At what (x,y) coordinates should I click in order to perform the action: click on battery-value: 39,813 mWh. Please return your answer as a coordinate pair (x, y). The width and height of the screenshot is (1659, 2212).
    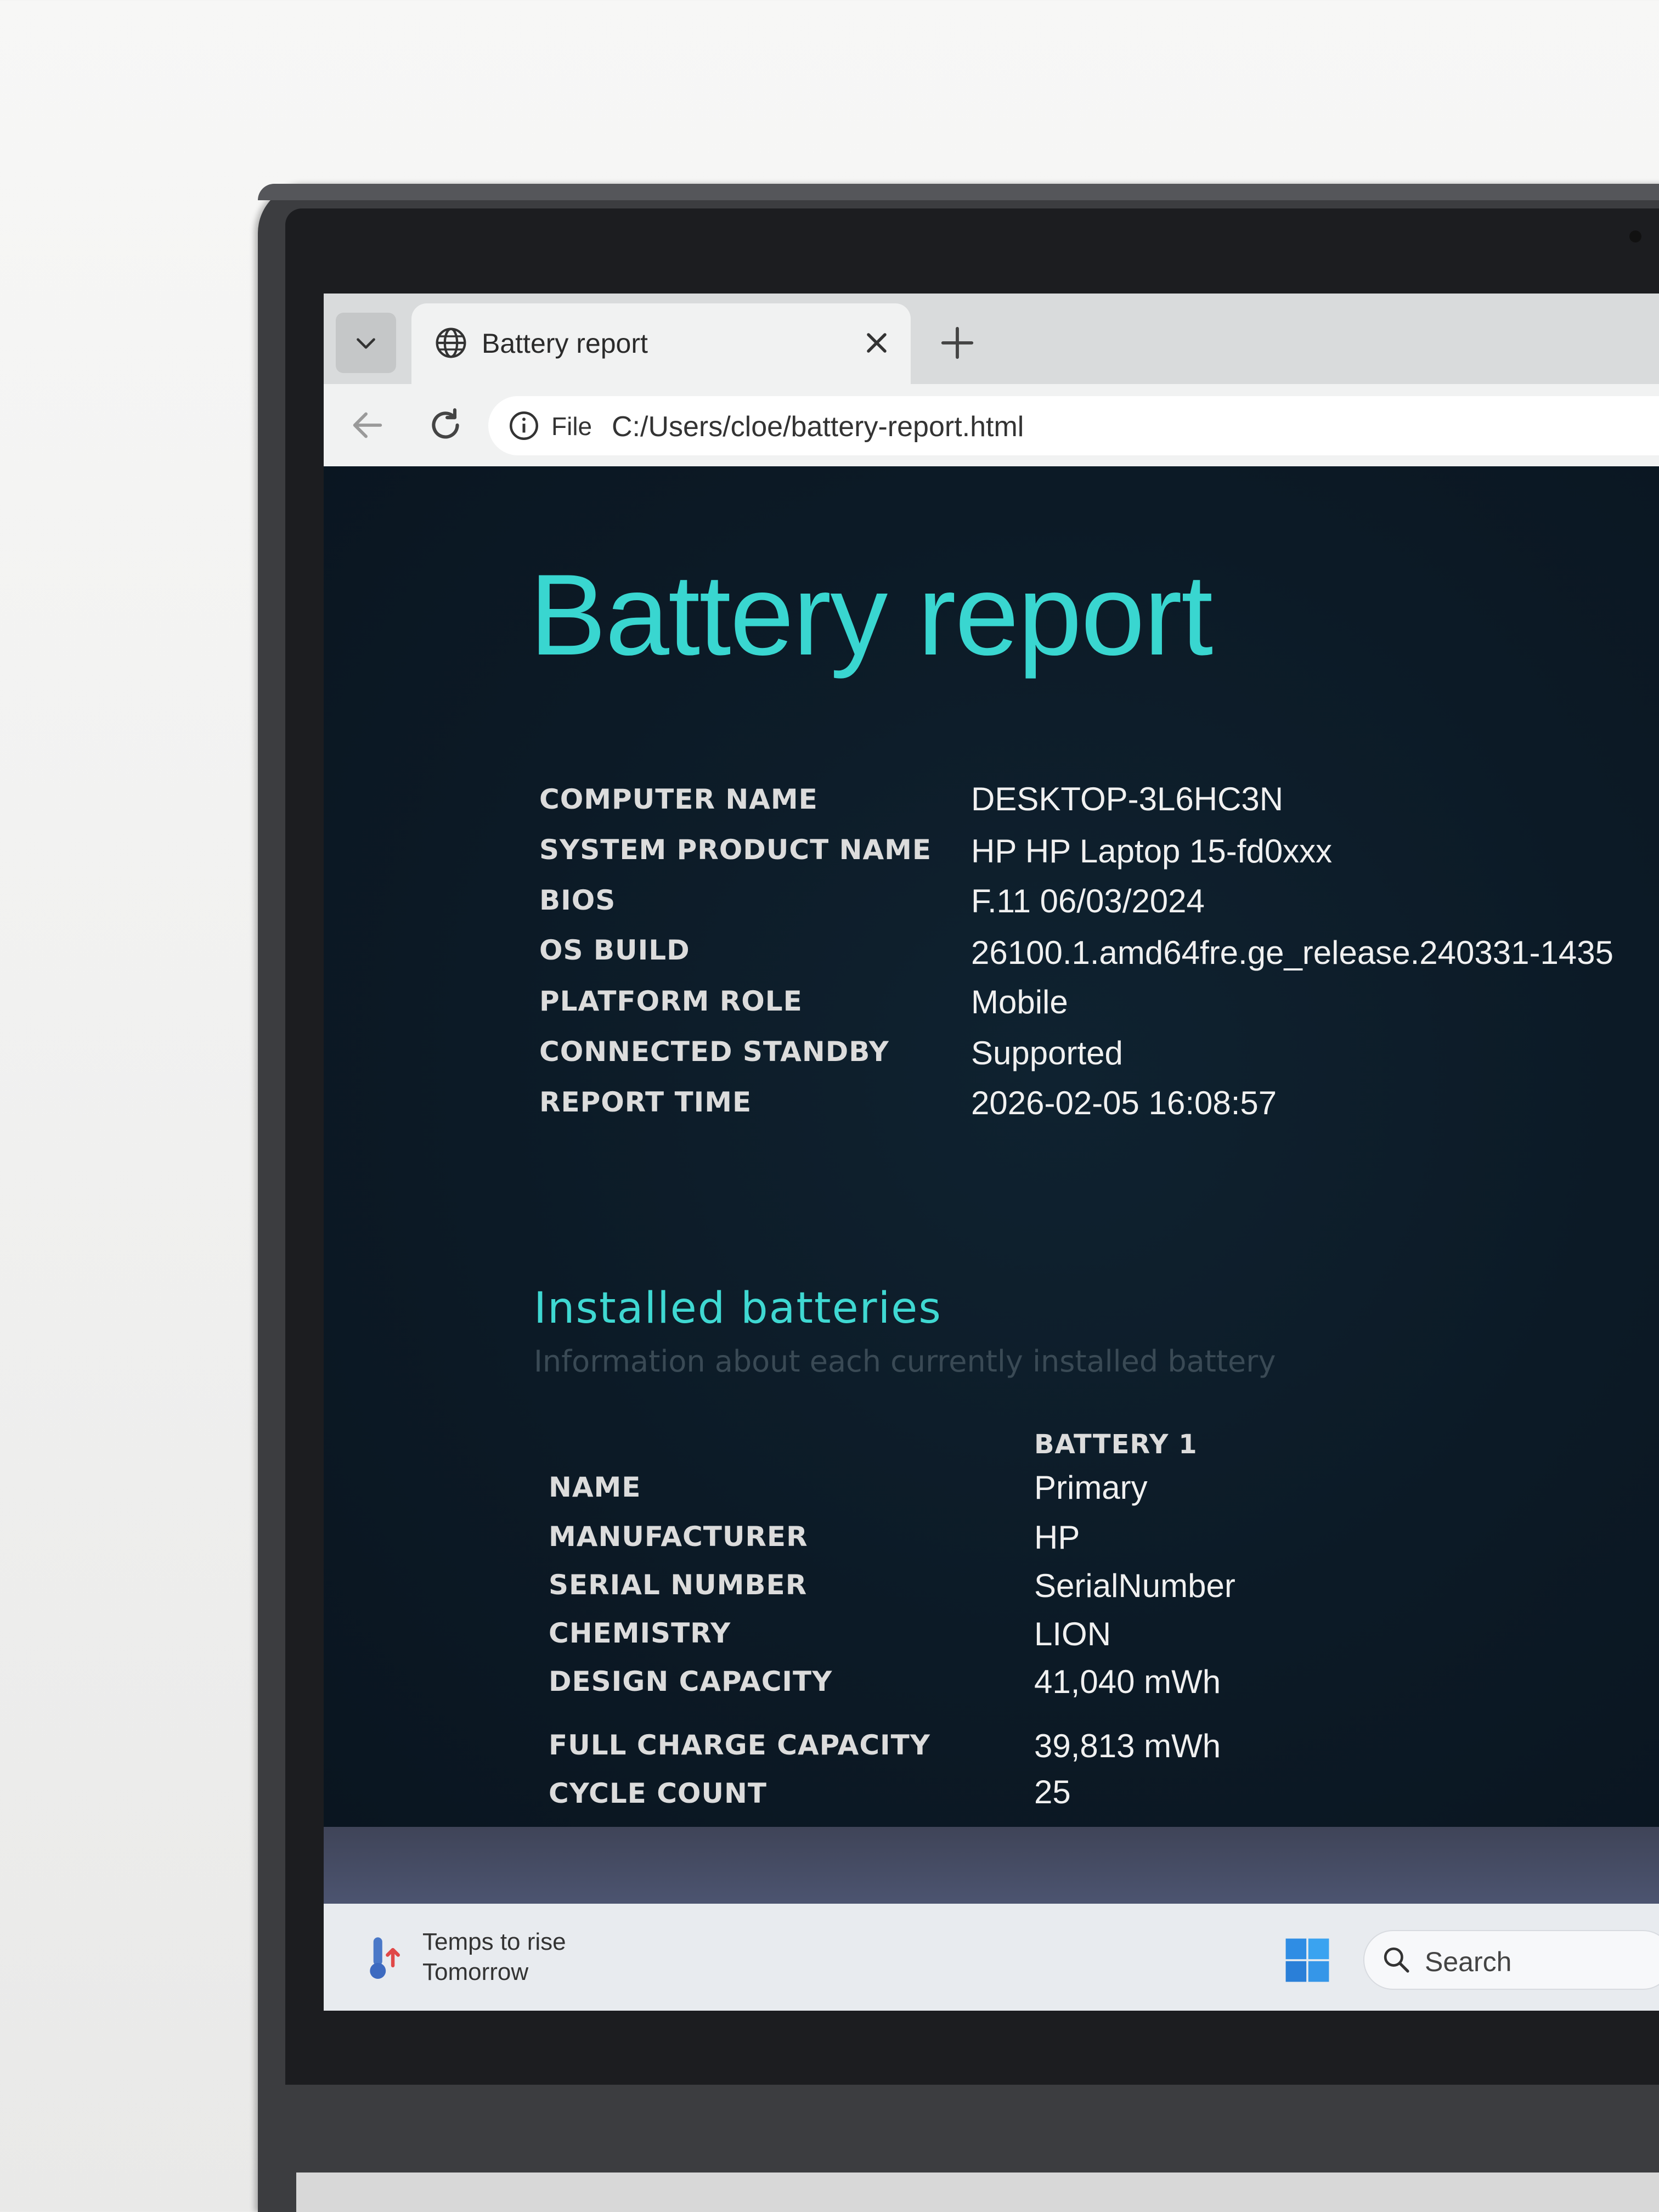
    Looking at the image, I should click on (1128, 1746).